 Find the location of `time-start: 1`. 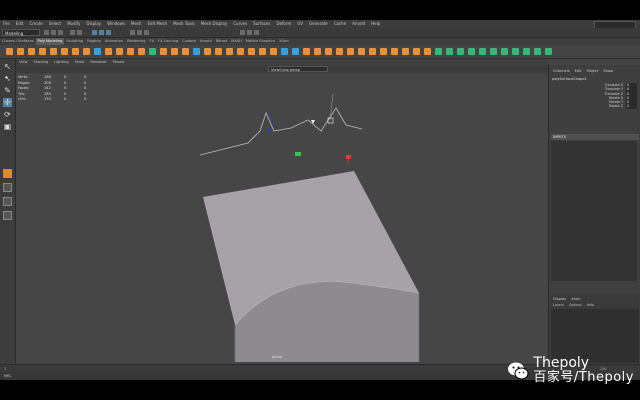

time-start: 1 is located at coordinates (5, 369).